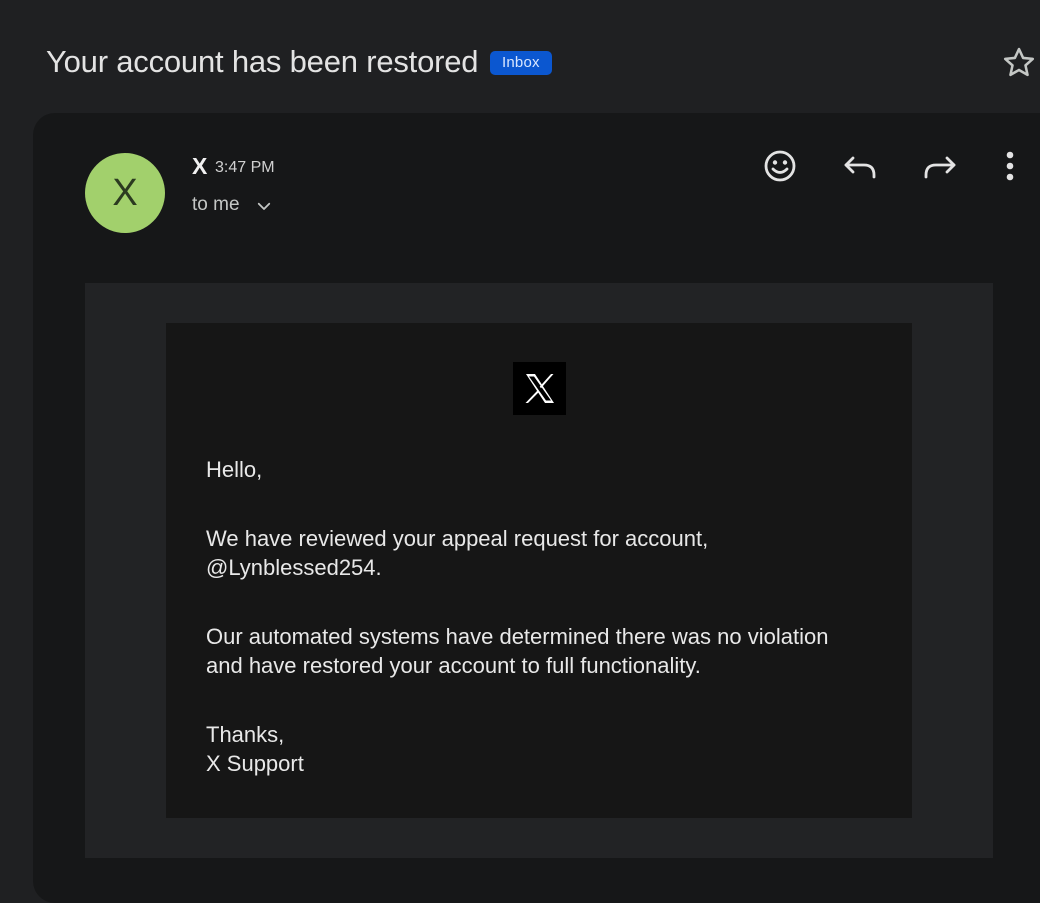 The image size is (1040, 903). Describe the element at coordinates (245, 734) in the screenshot. I see `signoff-text: Thanks,` at that location.